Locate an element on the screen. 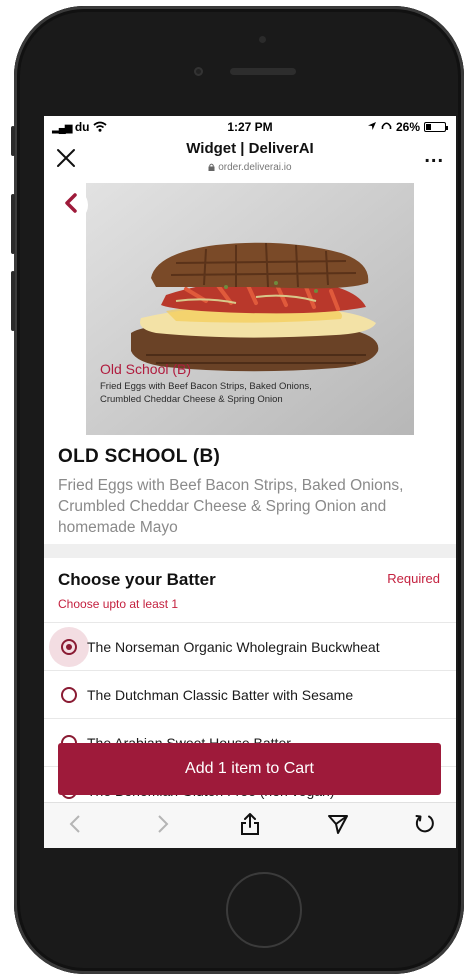 Image resolution: width=472 pixels, height=974 pixels. radio-checked-icon is located at coordinates (69, 646).